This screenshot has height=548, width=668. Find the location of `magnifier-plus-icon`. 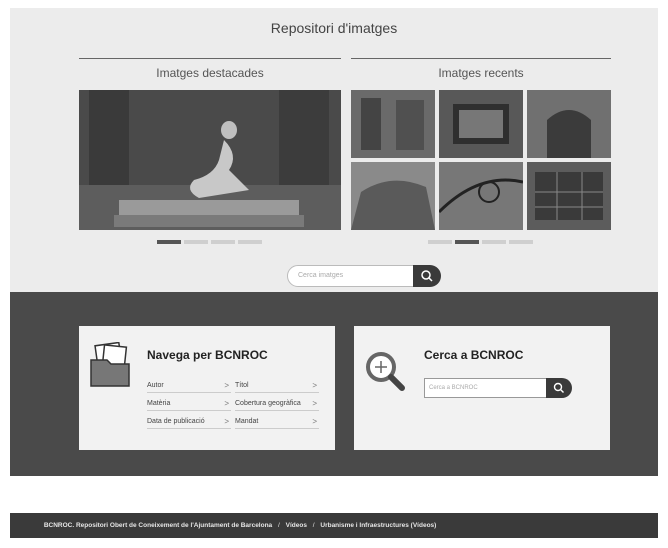

magnifier-plus-icon is located at coordinates (385, 371).